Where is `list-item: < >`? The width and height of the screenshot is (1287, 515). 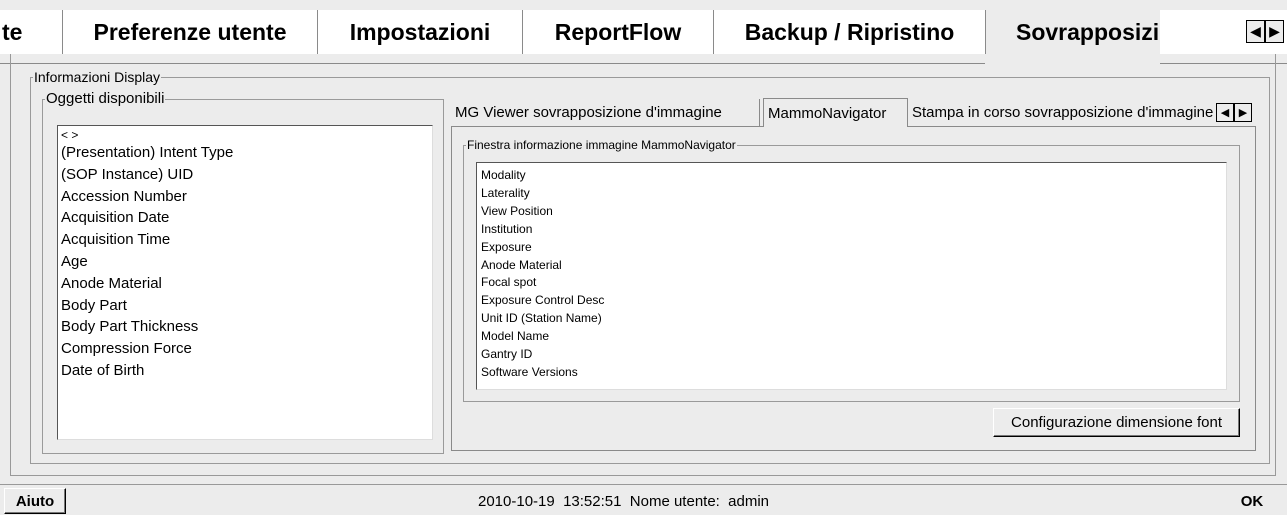
list-item: < > is located at coordinates (245, 135).